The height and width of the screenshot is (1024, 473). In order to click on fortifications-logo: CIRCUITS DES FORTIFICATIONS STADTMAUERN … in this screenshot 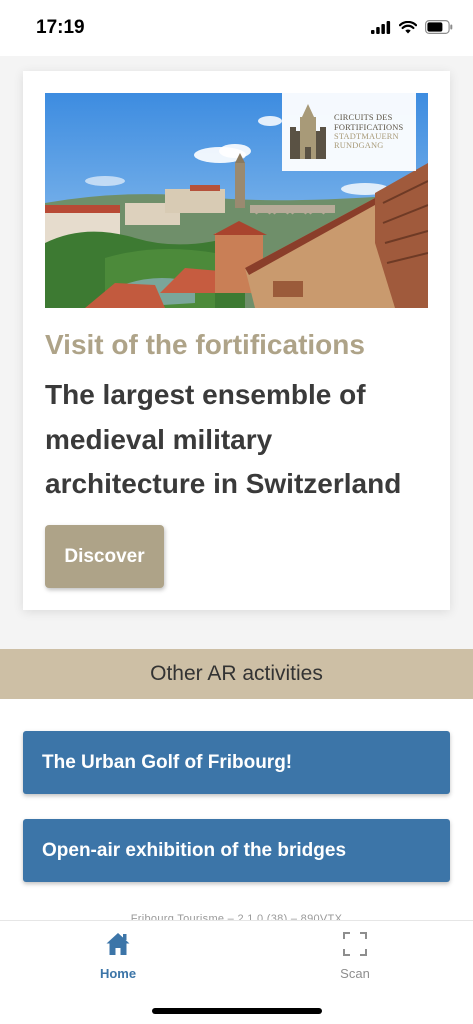, I will do `click(349, 132)`.